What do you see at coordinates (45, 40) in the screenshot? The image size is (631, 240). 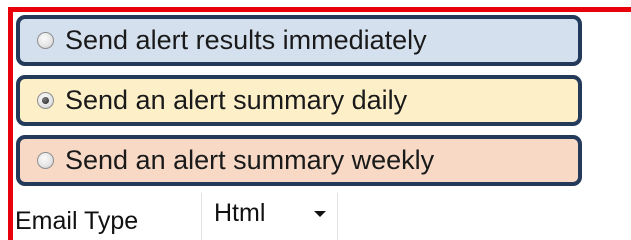 I see `radio-immediately` at bounding box center [45, 40].